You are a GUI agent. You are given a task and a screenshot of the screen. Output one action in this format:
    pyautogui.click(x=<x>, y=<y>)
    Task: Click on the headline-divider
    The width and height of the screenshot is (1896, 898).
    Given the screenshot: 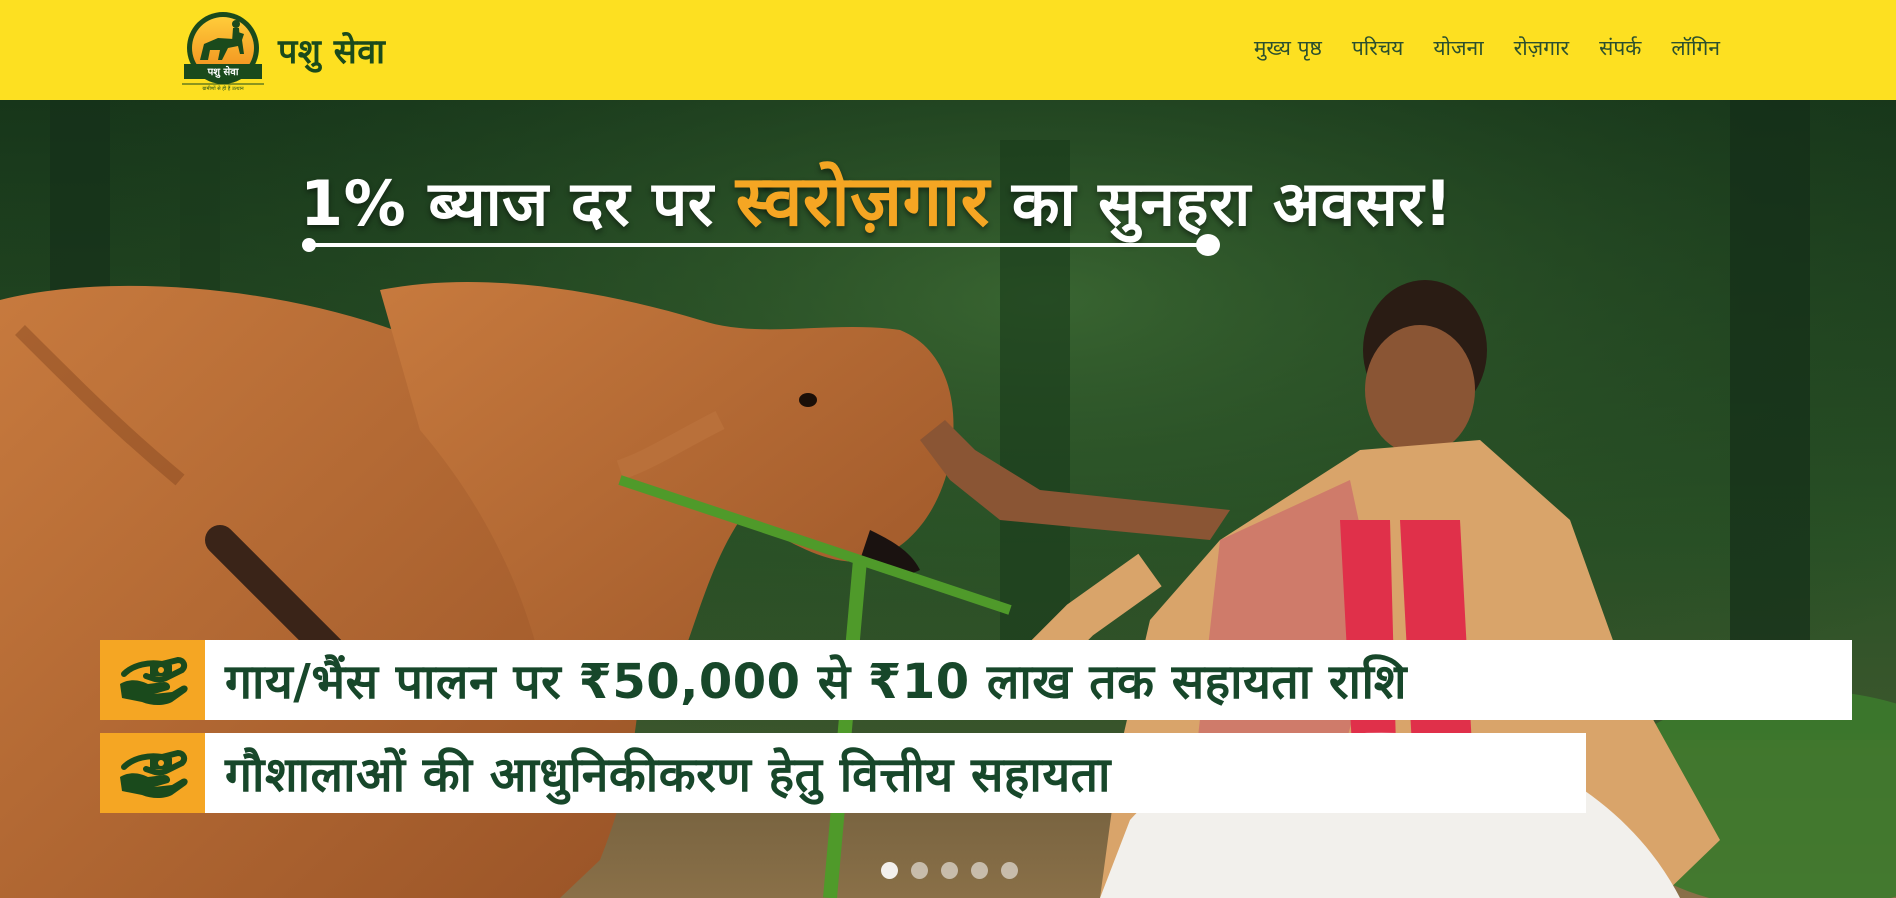 What is the action you would take?
    pyautogui.click(x=761, y=245)
    